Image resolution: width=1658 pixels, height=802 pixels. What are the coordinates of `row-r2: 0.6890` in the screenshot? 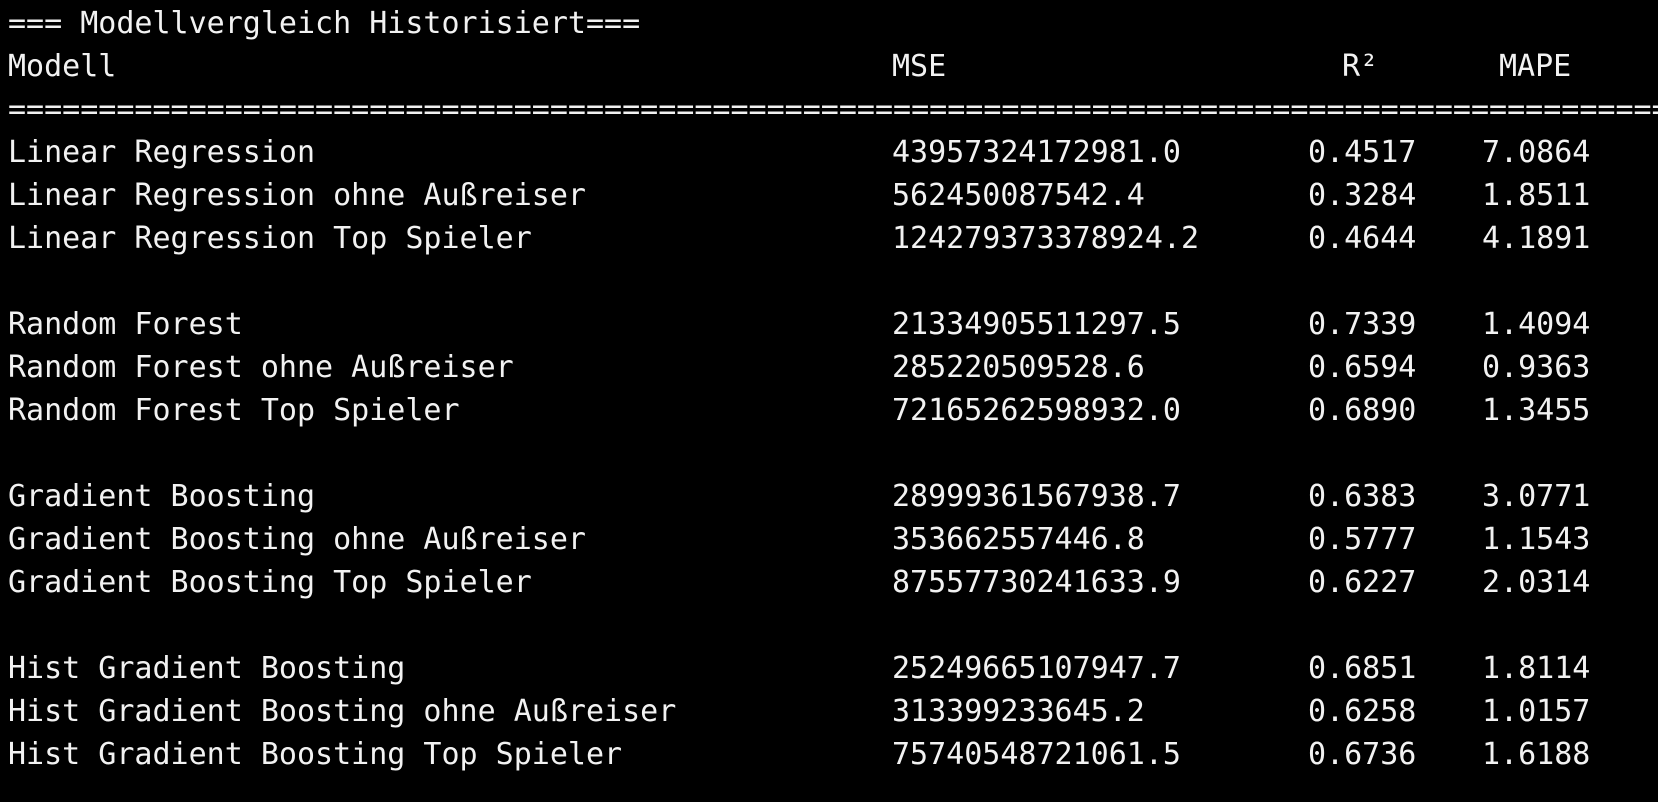 It's located at (1362, 410).